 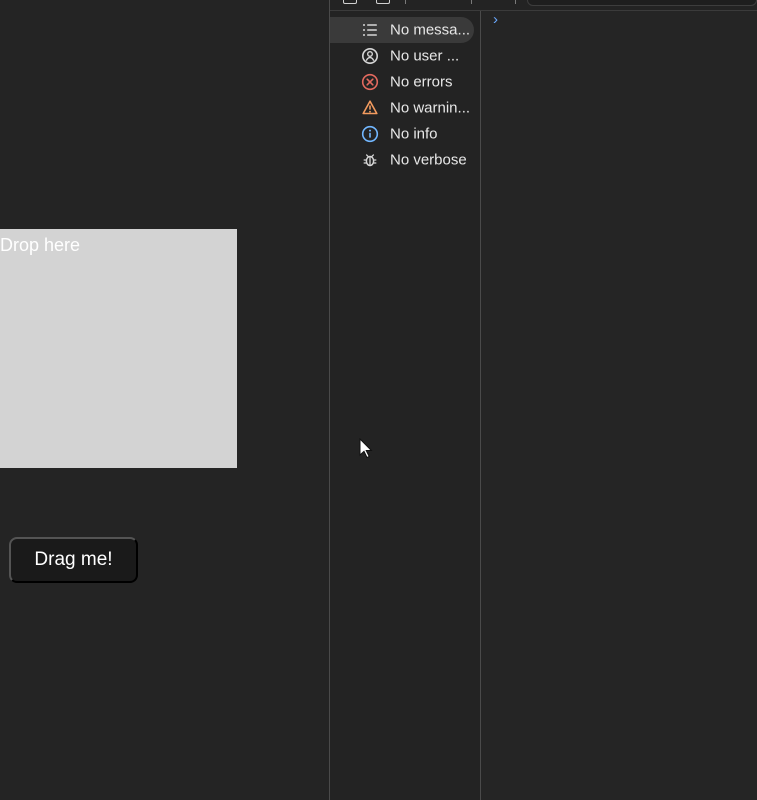 I want to click on filter-item-label: No errors, so click(x=421, y=82).